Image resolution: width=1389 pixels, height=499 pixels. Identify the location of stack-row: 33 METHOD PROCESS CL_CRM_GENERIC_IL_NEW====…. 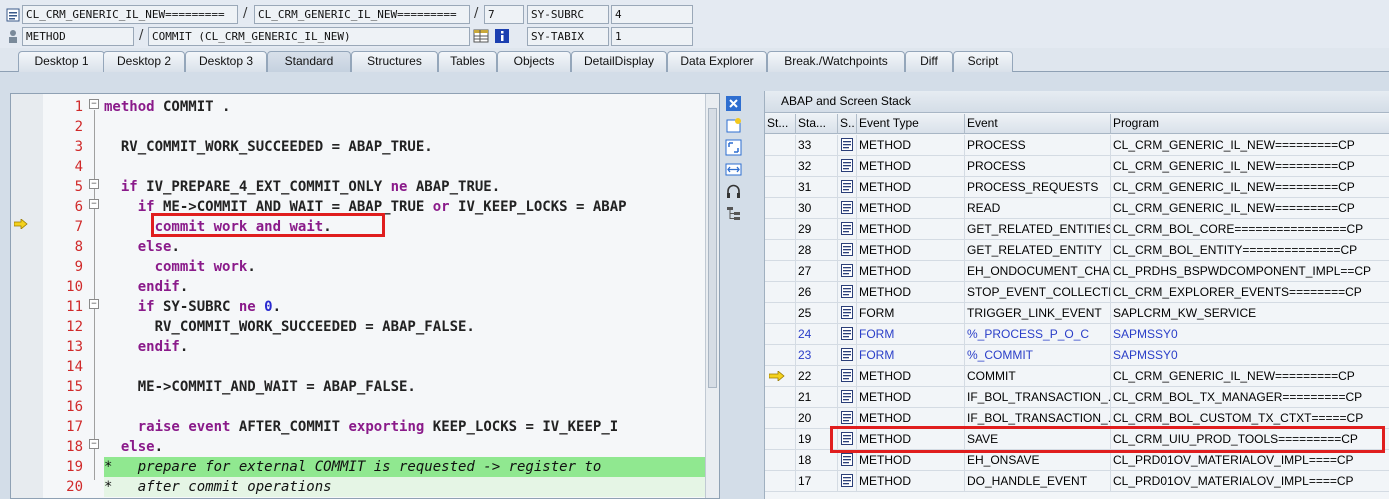
(1077, 145).